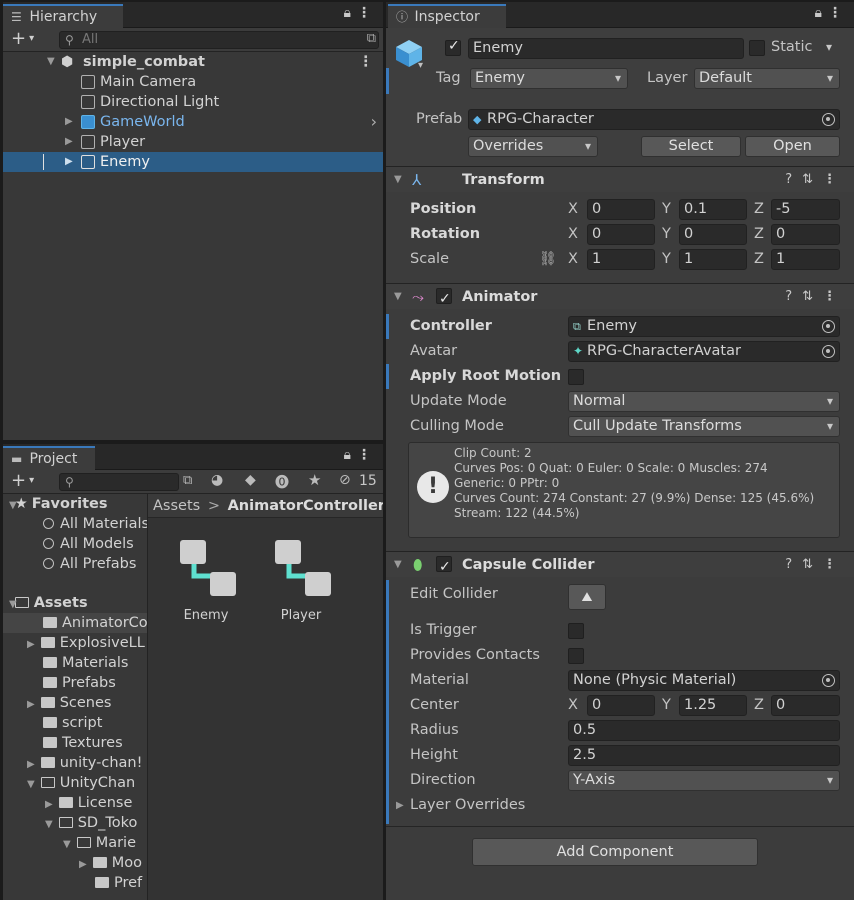 The width and height of the screenshot is (854, 900). I want to click on center-z-input: 0, so click(805, 705).